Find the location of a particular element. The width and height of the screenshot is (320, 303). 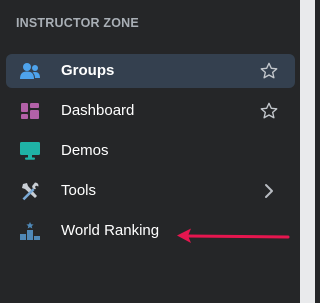

podium-icon is located at coordinates (30, 231).